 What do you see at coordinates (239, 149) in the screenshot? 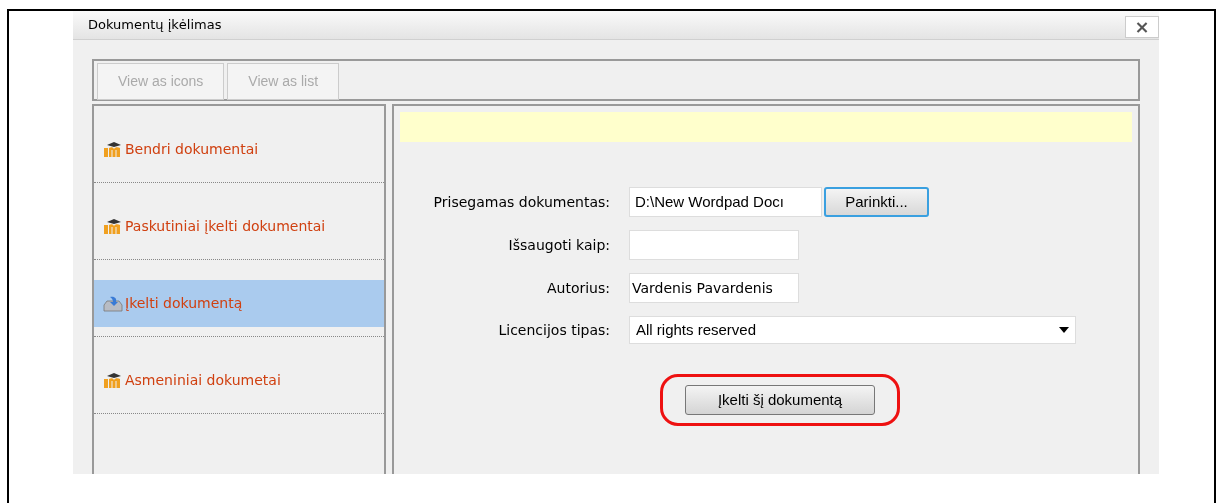
I see `sidebar-item: Bendri dokumentai` at bounding box center [239, 149].